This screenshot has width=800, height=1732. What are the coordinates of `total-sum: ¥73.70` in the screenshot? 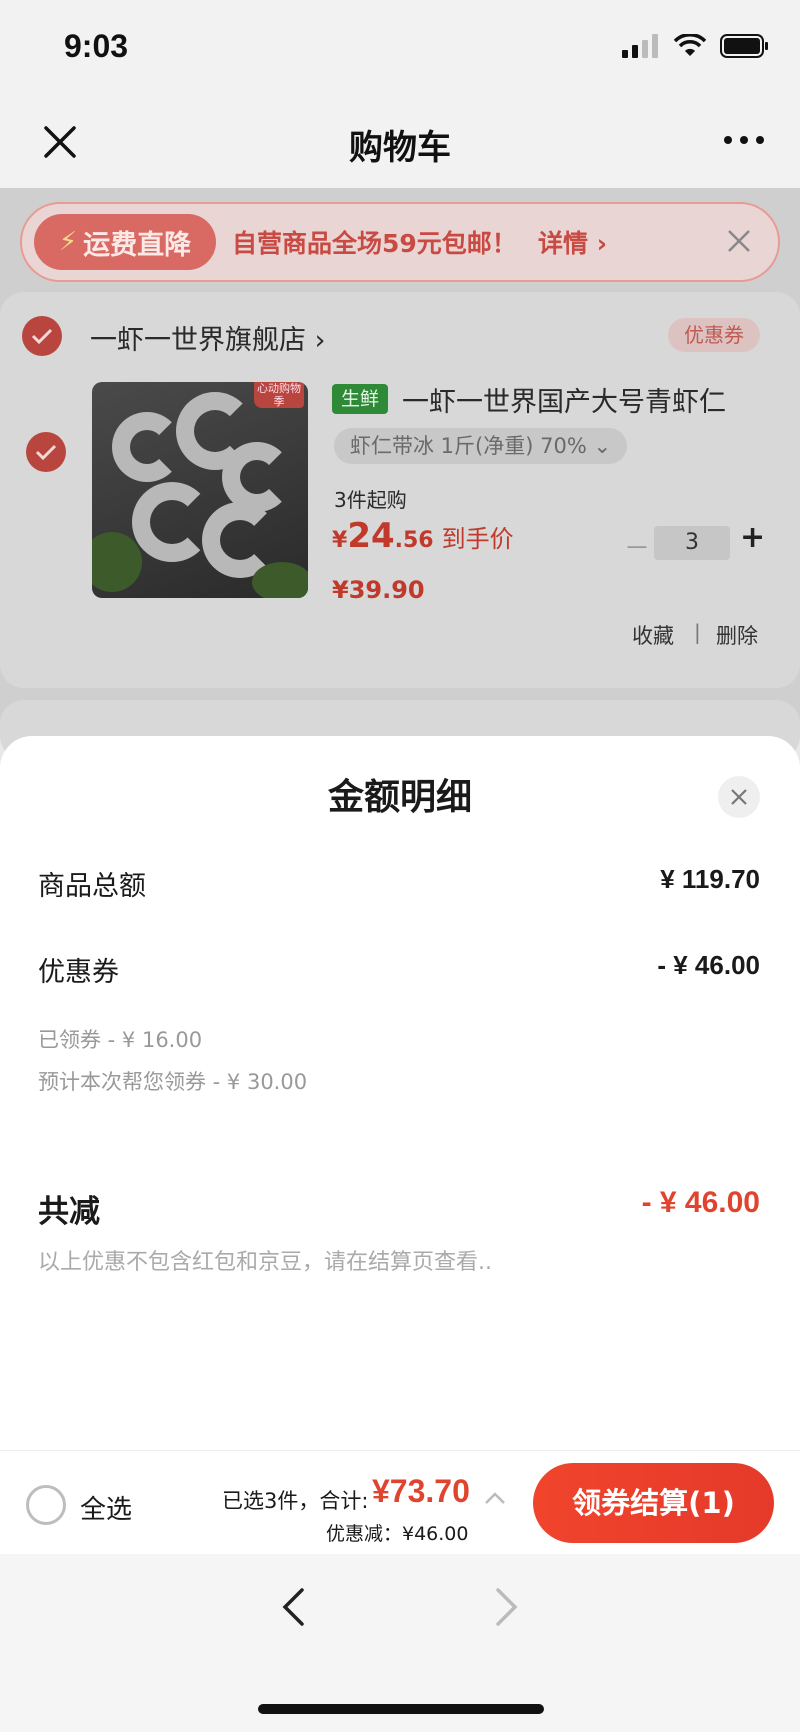 It's located at (421, 1491).